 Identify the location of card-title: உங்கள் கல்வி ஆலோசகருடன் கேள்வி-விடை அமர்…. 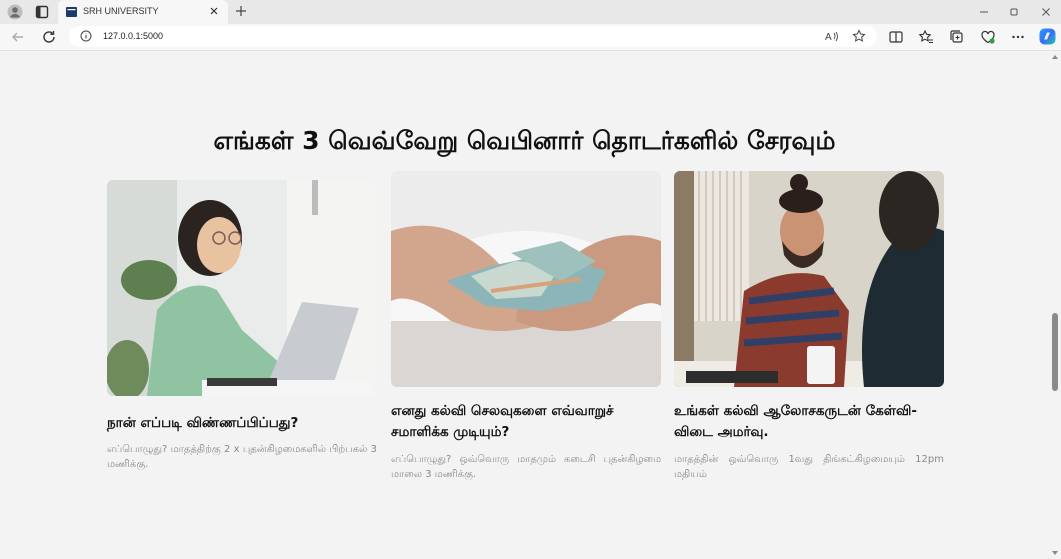
(795, 421).